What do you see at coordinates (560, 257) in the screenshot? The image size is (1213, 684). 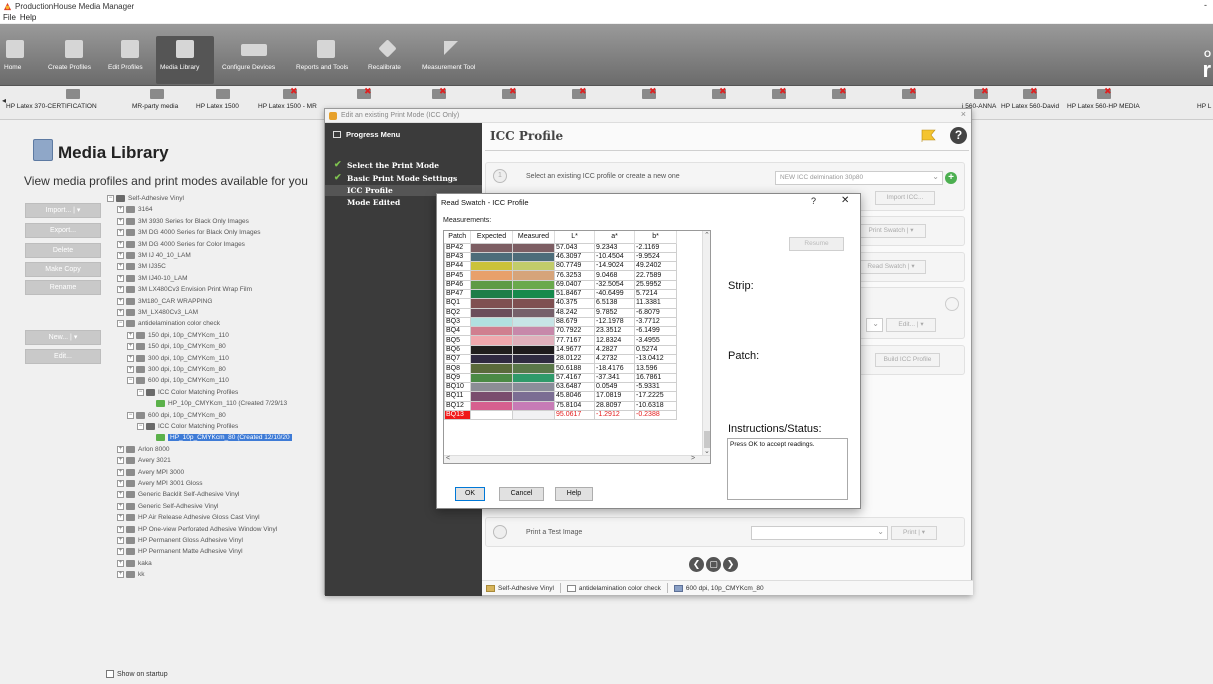 I see `table-row: BP43 46.3097 -10.4504 -9.9524` at bounding box center [560, 257].